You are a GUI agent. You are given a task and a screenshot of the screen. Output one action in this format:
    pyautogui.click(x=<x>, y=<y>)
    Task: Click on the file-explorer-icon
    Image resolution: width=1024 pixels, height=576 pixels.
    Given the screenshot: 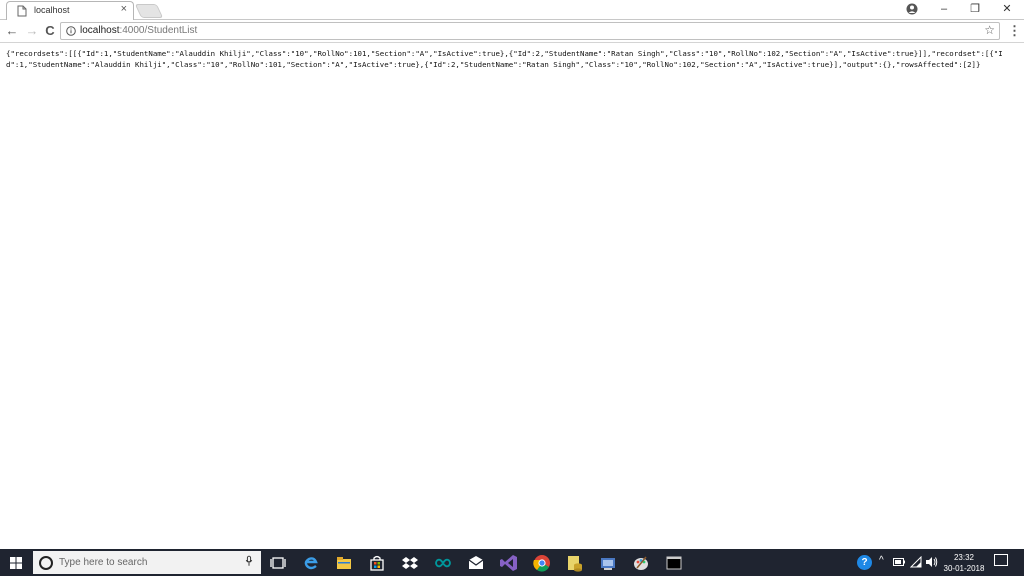 What is the action you would take?
    pyautogui.click(x=344, y=563)
    